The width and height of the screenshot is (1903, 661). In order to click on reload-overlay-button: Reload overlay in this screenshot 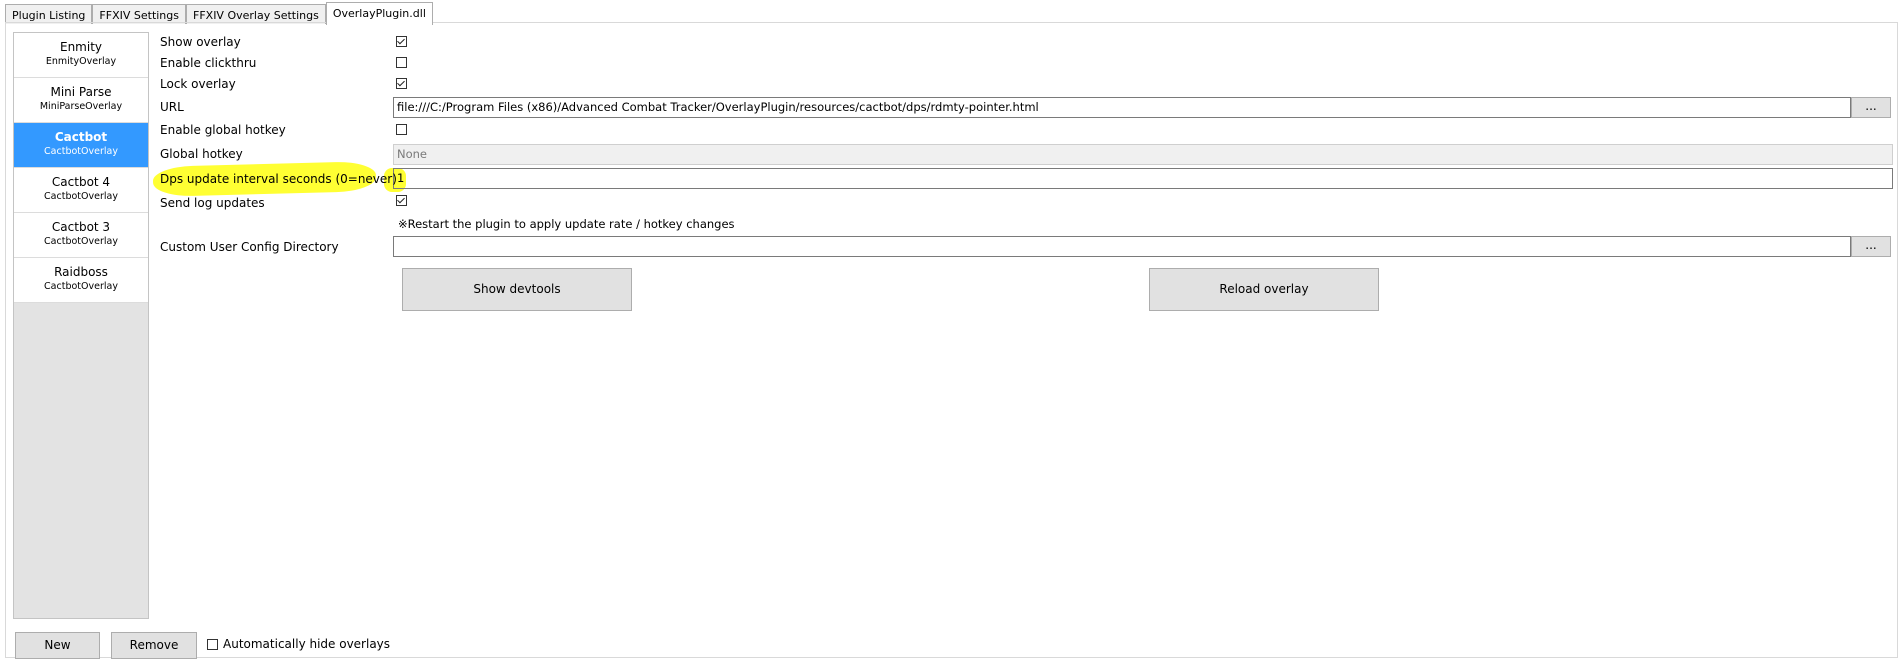, I will do `click(1264, 289)`.